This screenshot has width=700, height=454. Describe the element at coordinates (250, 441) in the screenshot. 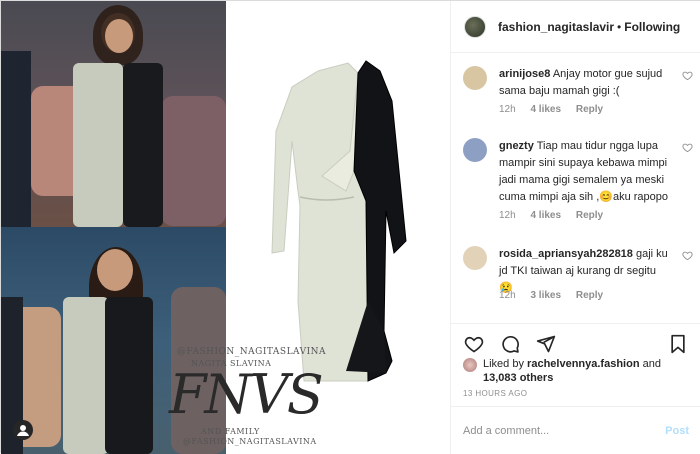

I see `watermark-handle-bottom: @FASHION_NAGITASLAVINA` at that location.